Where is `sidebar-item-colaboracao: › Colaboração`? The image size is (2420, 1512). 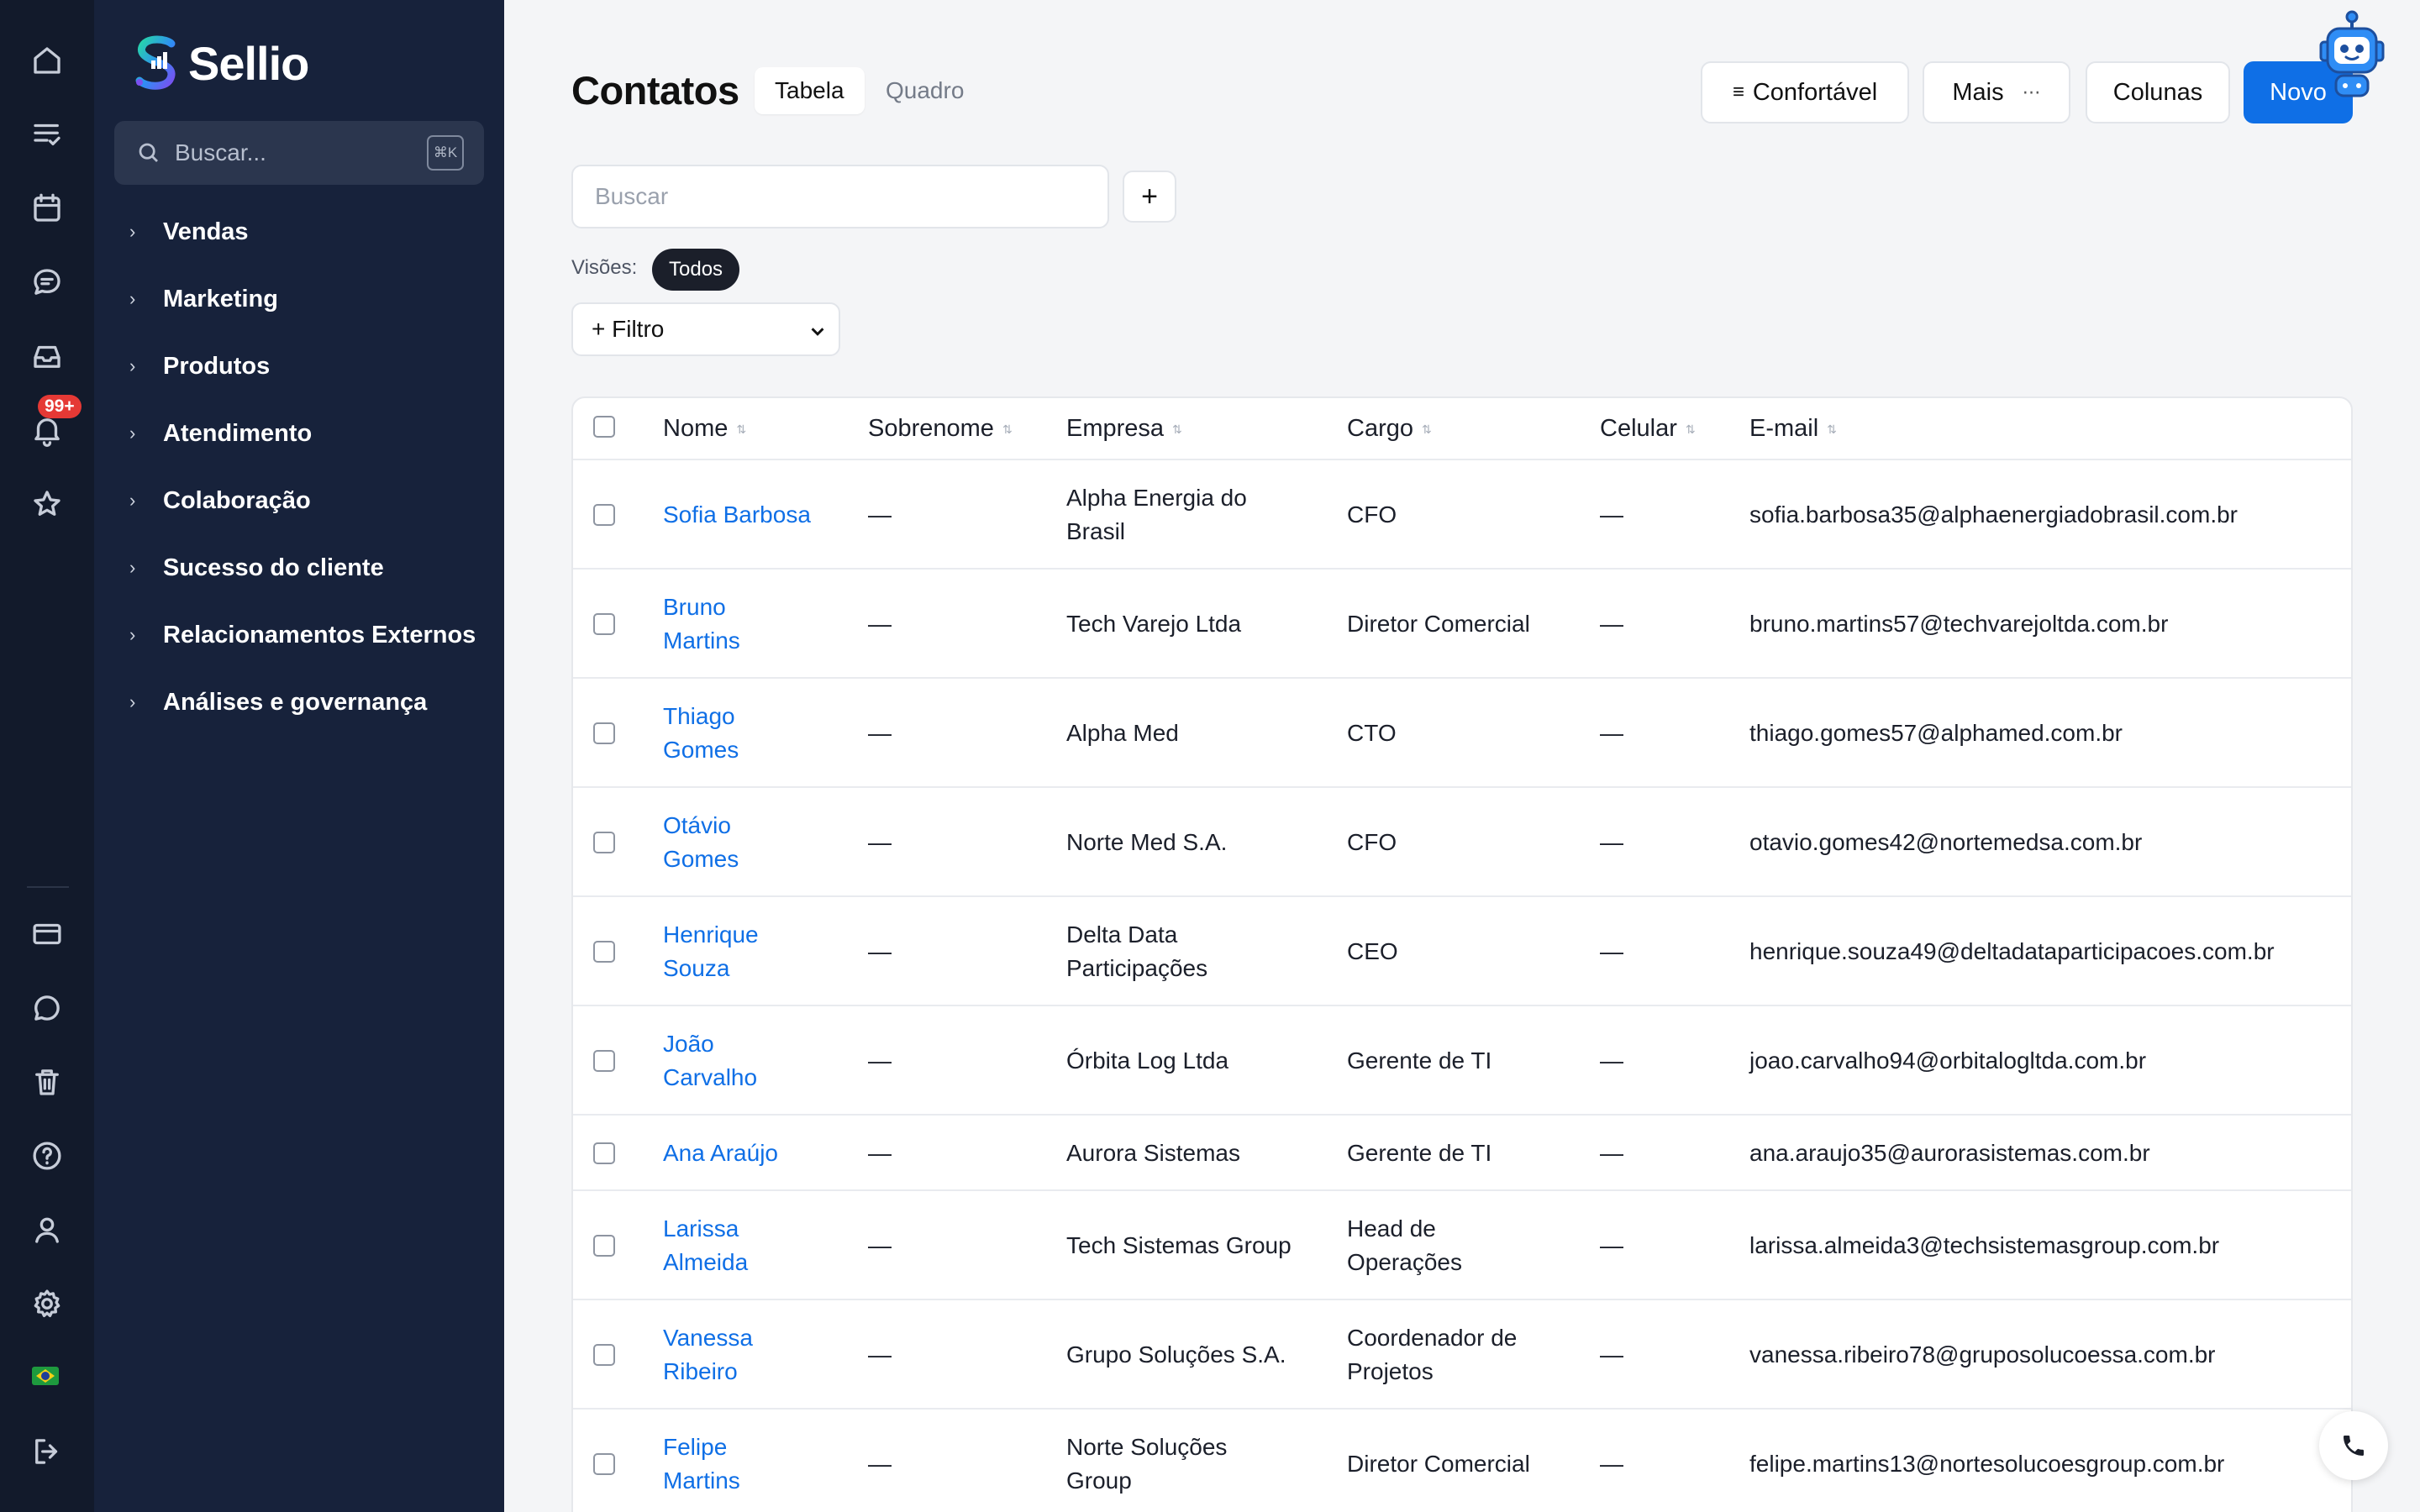 sidebar-item-colaboracao: › Colaboração is located at coordinates (220, 500).